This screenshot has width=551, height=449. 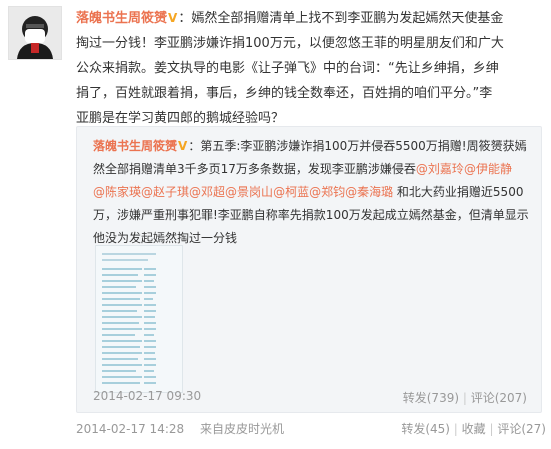 What do you see at coordinates (291, 192) in the screenshot?
I see `mention-link: @柯蓝` at bounding box center [291, 192].